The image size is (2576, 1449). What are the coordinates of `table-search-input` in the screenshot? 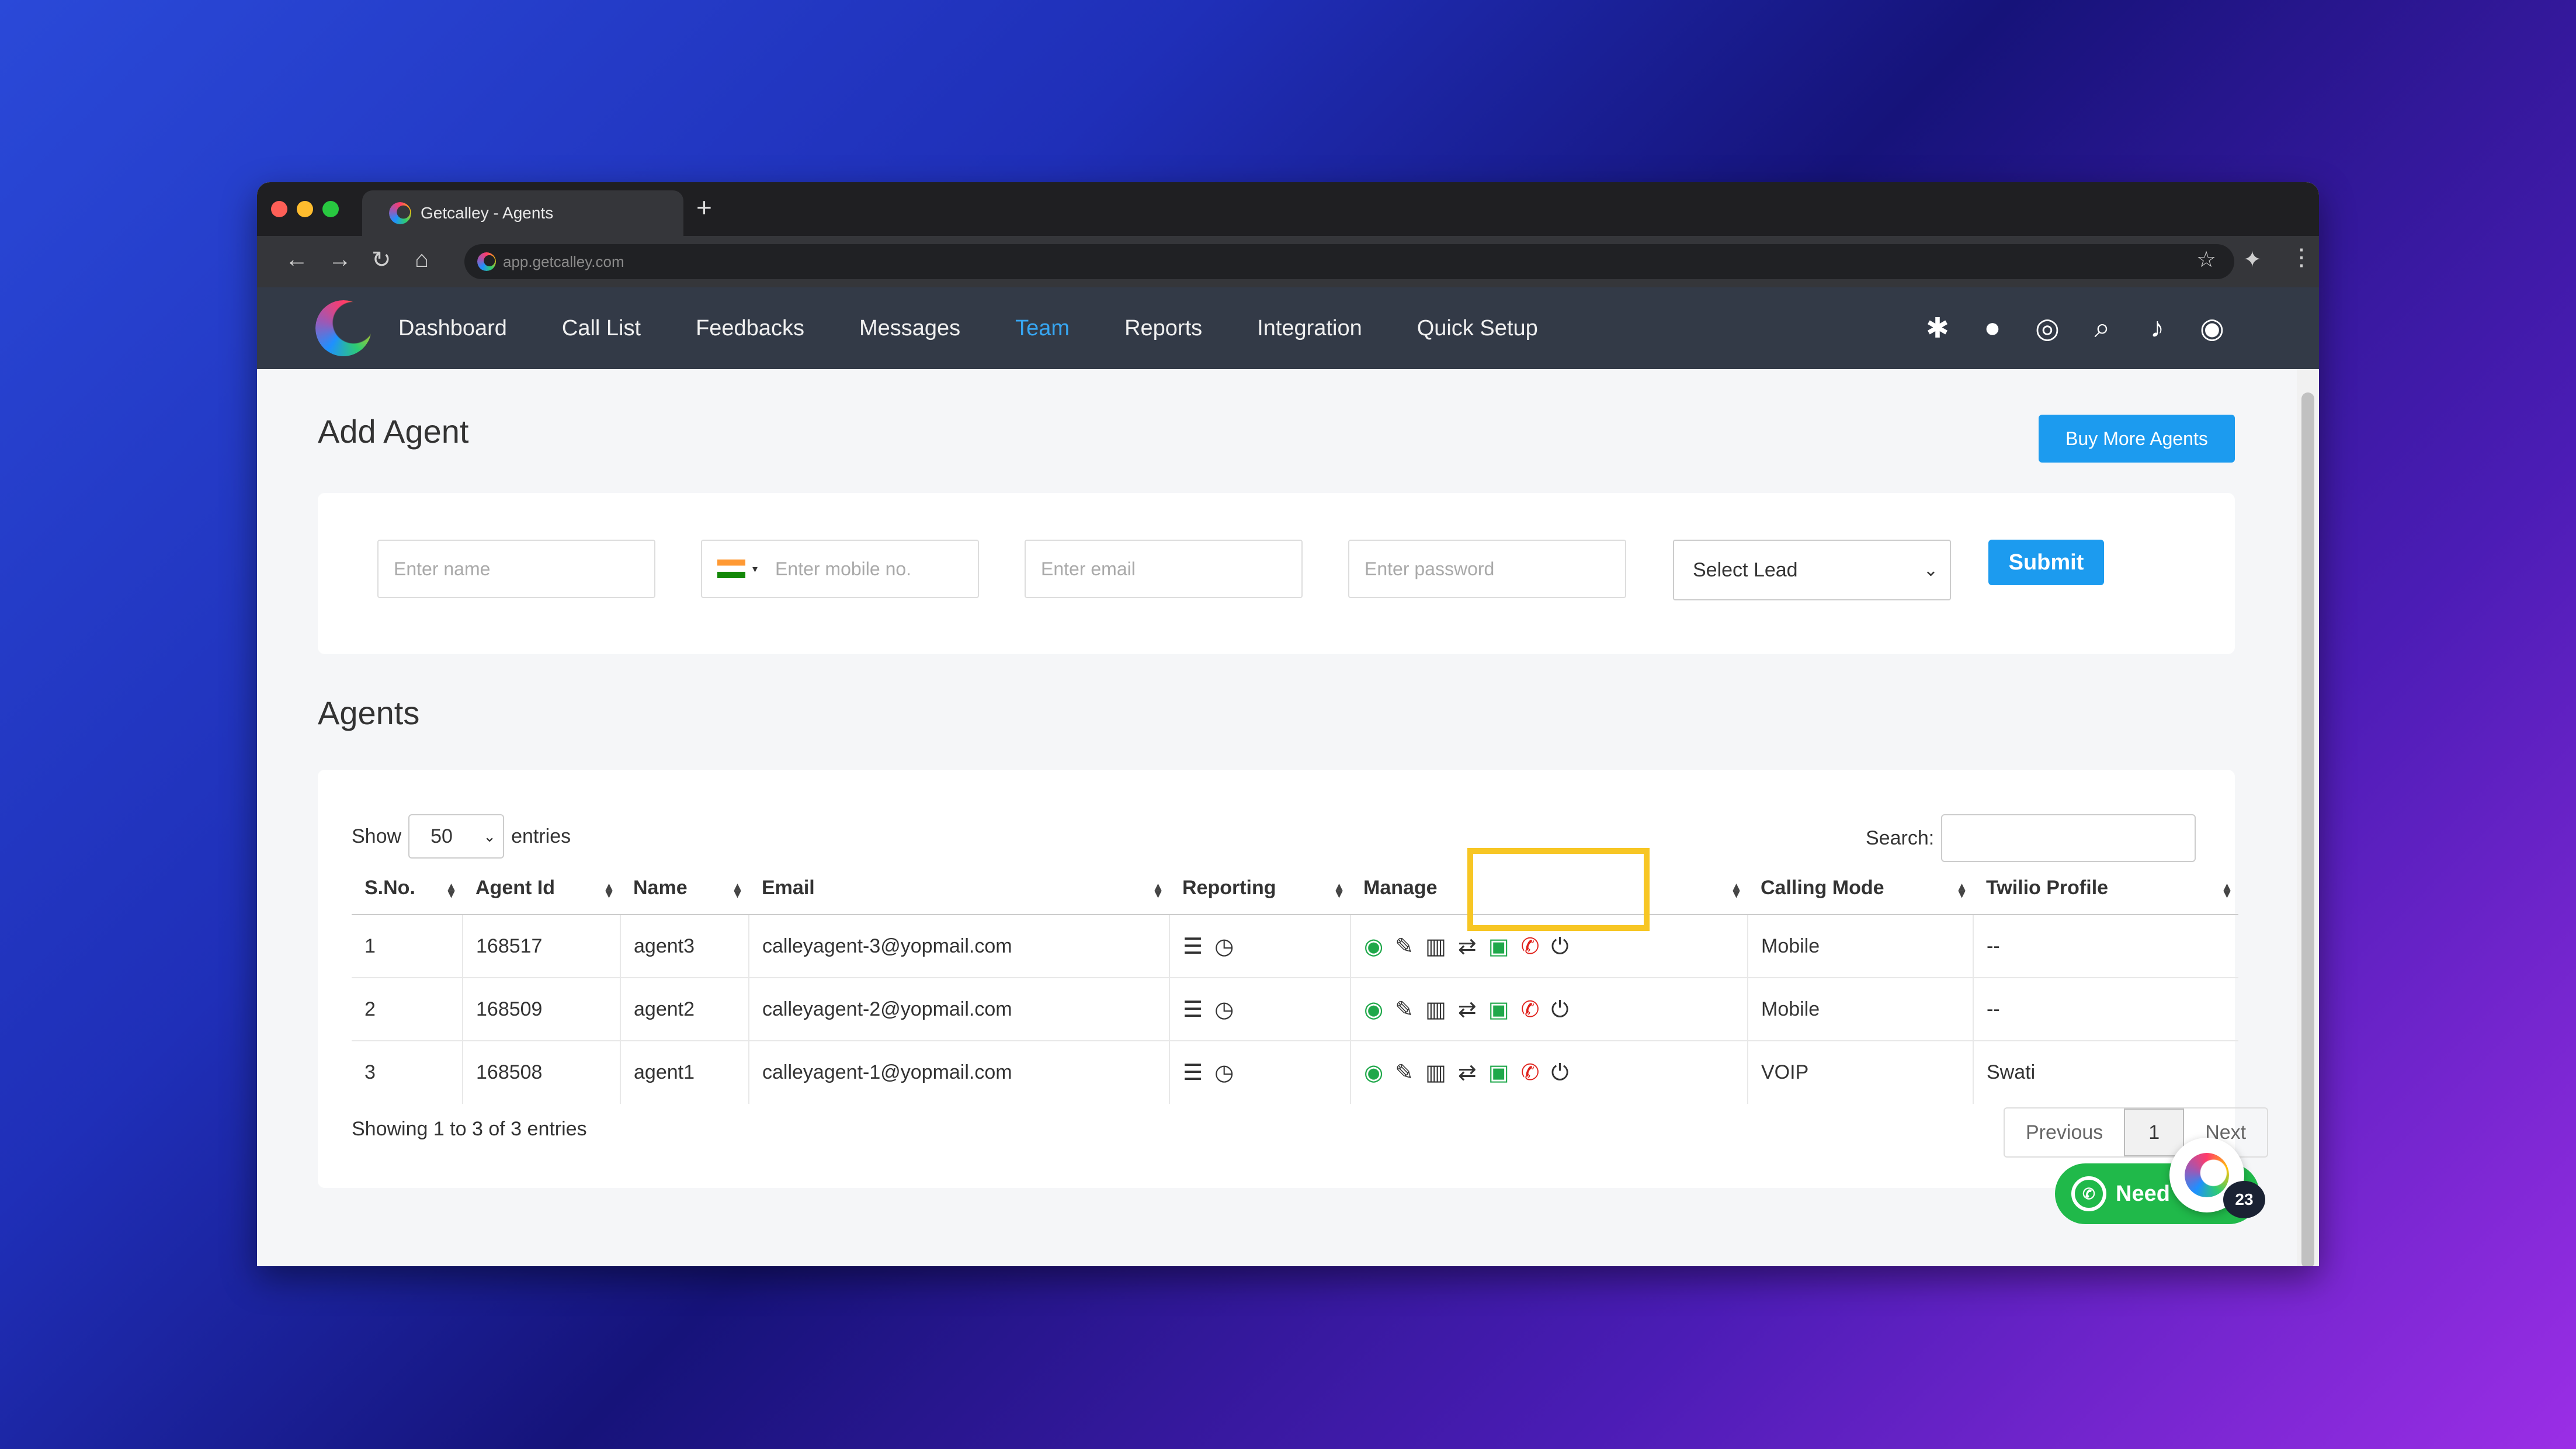 It's located at (2068, 838).